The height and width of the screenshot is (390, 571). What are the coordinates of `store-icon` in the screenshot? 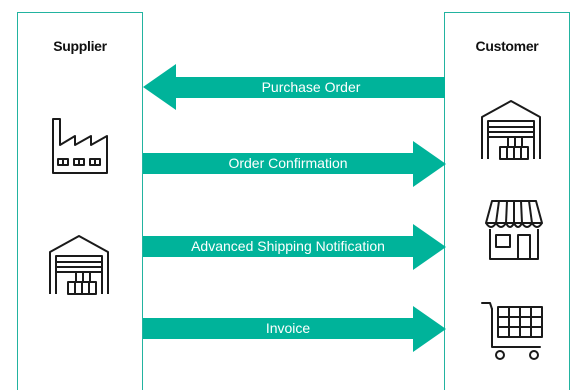 It's located at (514, 230).